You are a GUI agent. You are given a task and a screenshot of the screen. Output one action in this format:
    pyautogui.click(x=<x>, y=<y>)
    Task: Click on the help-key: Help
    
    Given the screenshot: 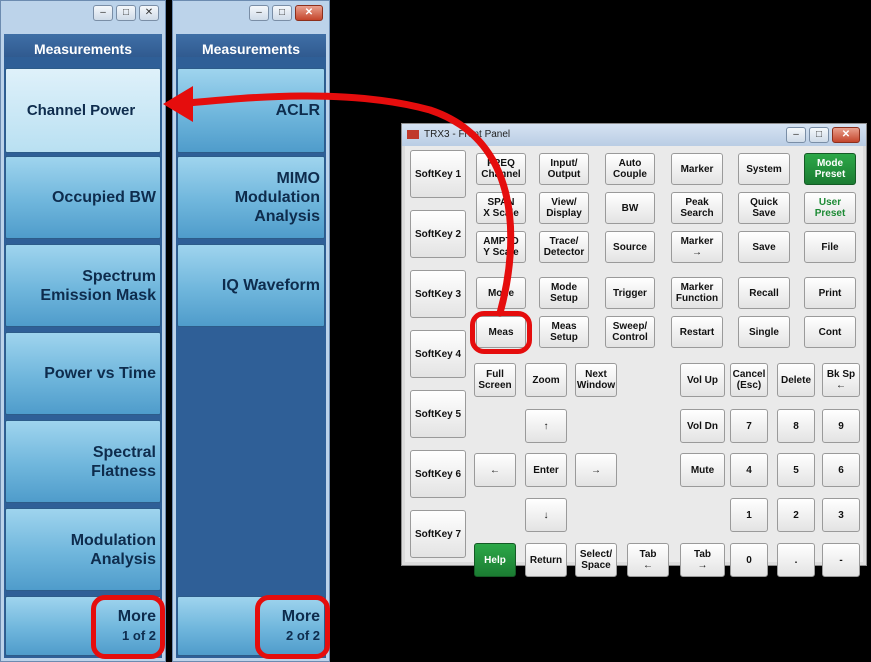 What is the action you would take?
    pyautogui.click(x=495, y=560)
    